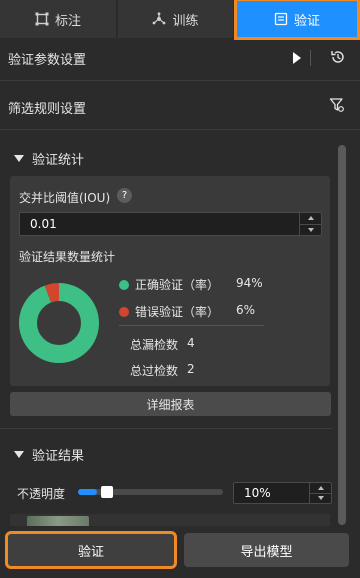  What do you see at coordinates (170, 224) in the screenshot?
I see `iou-input: 0.01` at bounding box center [170, 224].